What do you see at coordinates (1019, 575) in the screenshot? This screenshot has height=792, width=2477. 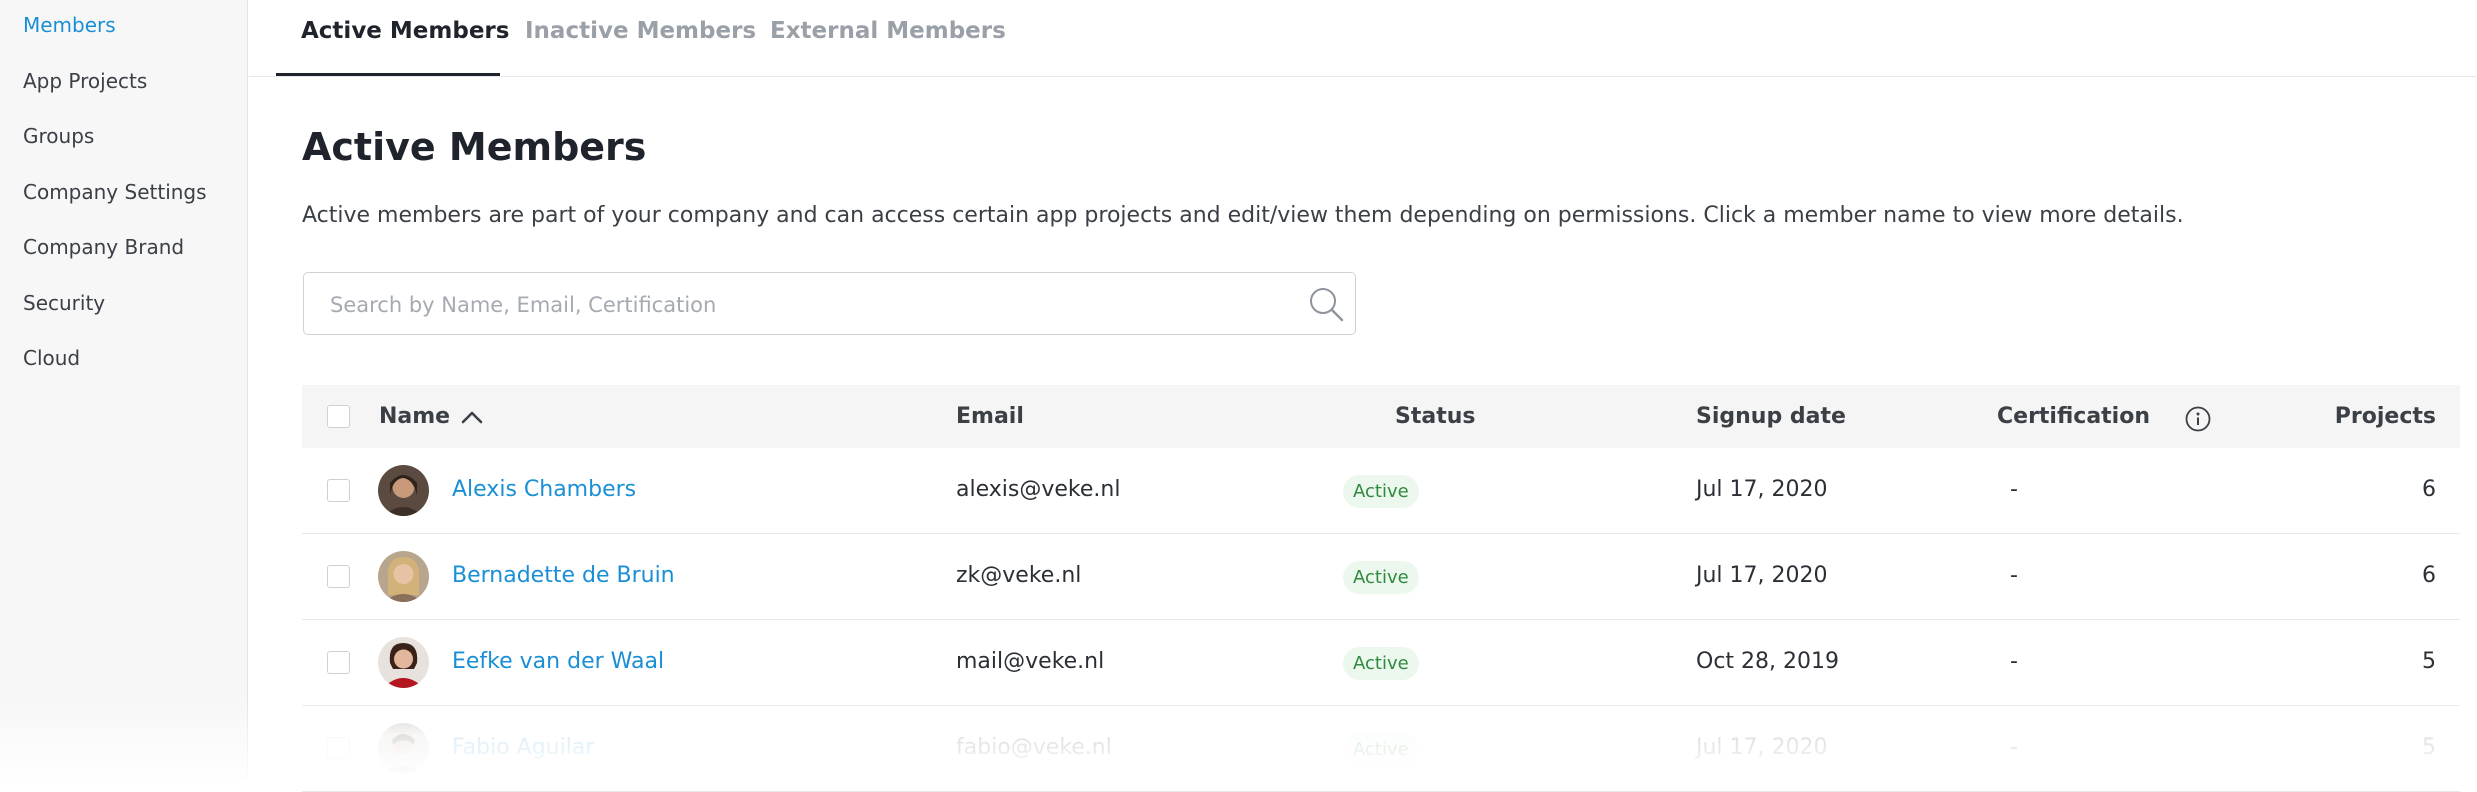 I see `member-email: zk@veke.nl` at bounding box center [1019, 575].